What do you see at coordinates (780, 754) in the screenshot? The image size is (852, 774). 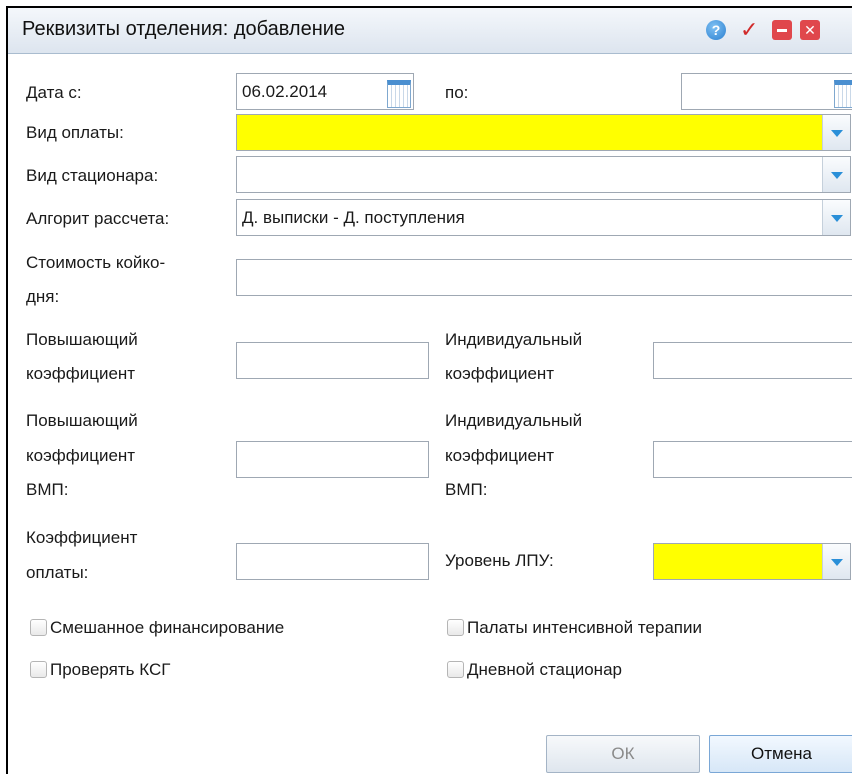 I see `cancel-button: Отмена` at bounding box center [780, 754].